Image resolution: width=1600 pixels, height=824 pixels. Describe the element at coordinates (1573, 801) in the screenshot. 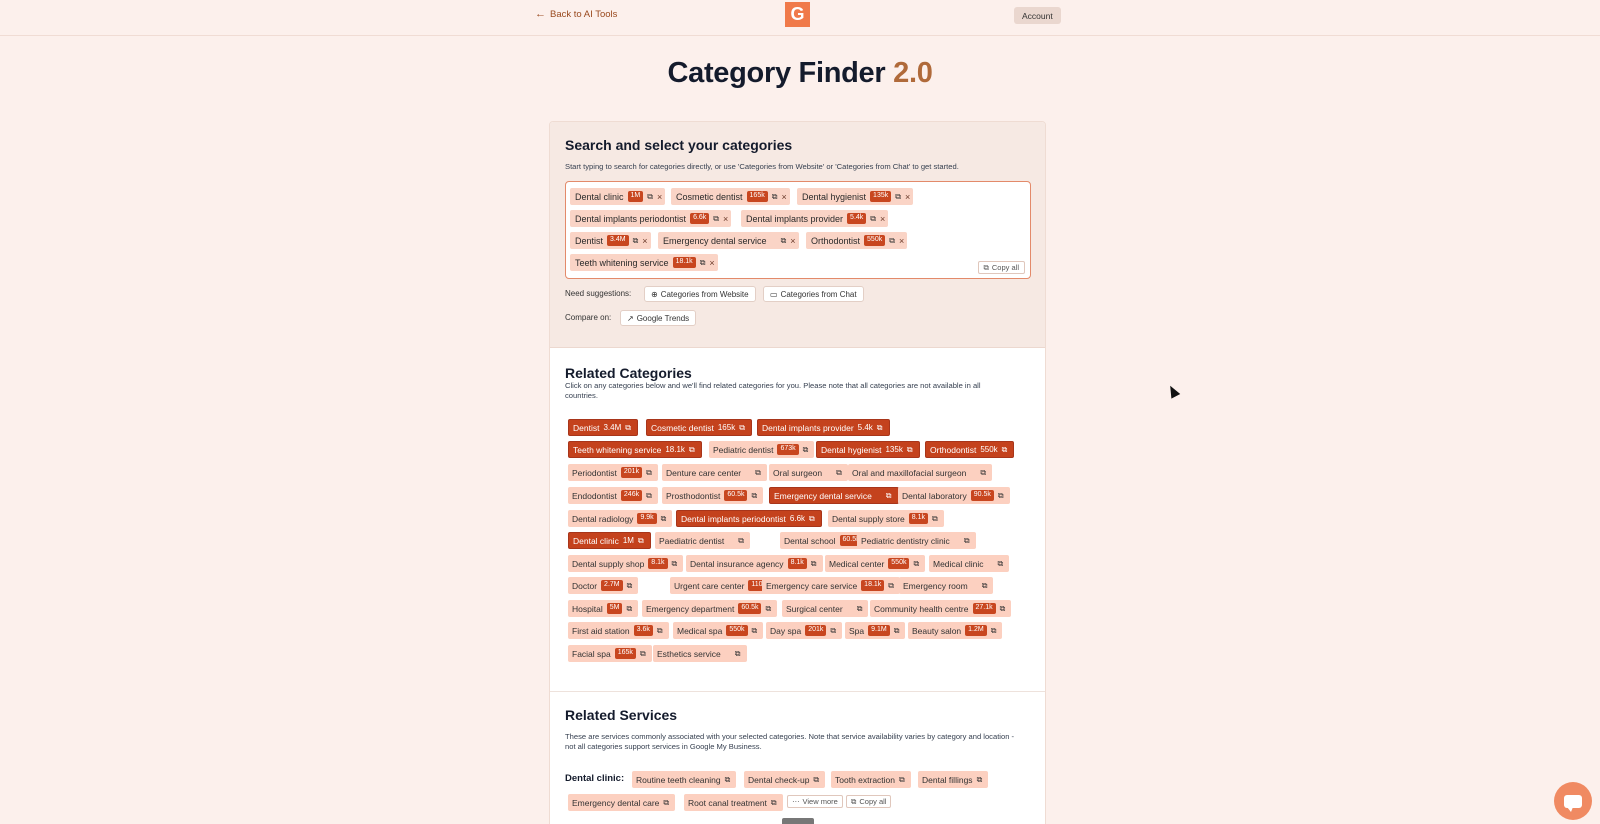

I see `chat-bubble-button` at that location.